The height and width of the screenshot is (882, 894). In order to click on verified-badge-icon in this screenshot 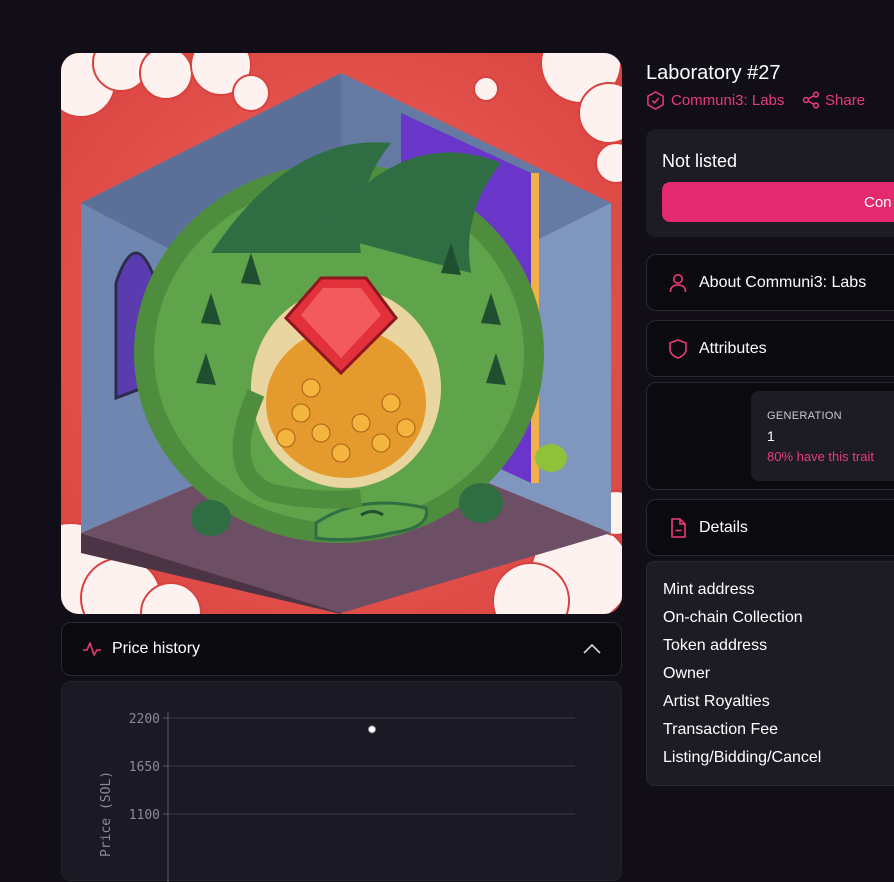, I will do `click(655, 100)`.